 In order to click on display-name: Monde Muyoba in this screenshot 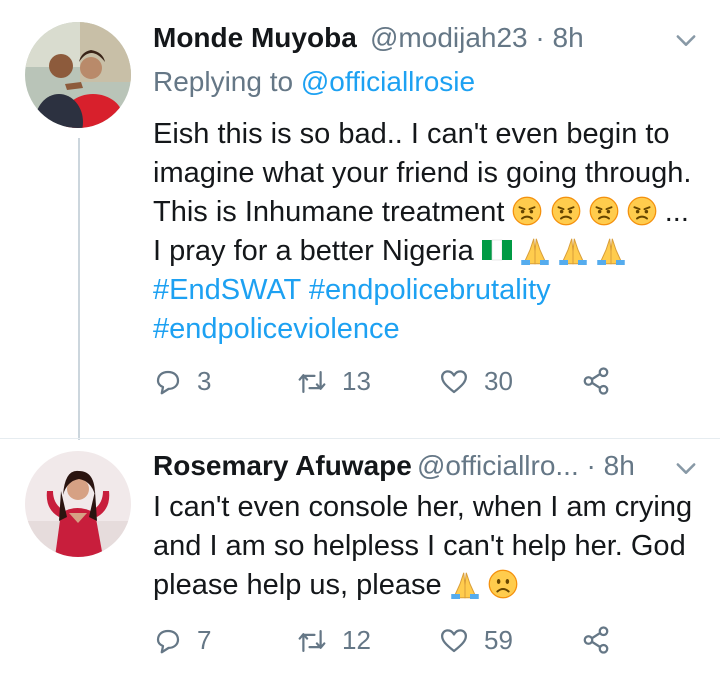, I will do `click(255, 38)`.